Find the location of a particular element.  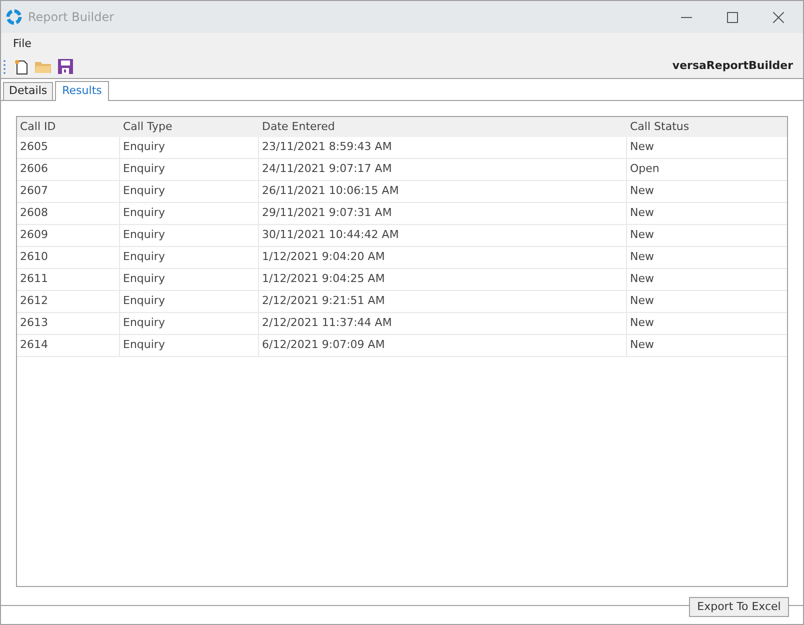

grip-icon is located at coordinates (4, 67).